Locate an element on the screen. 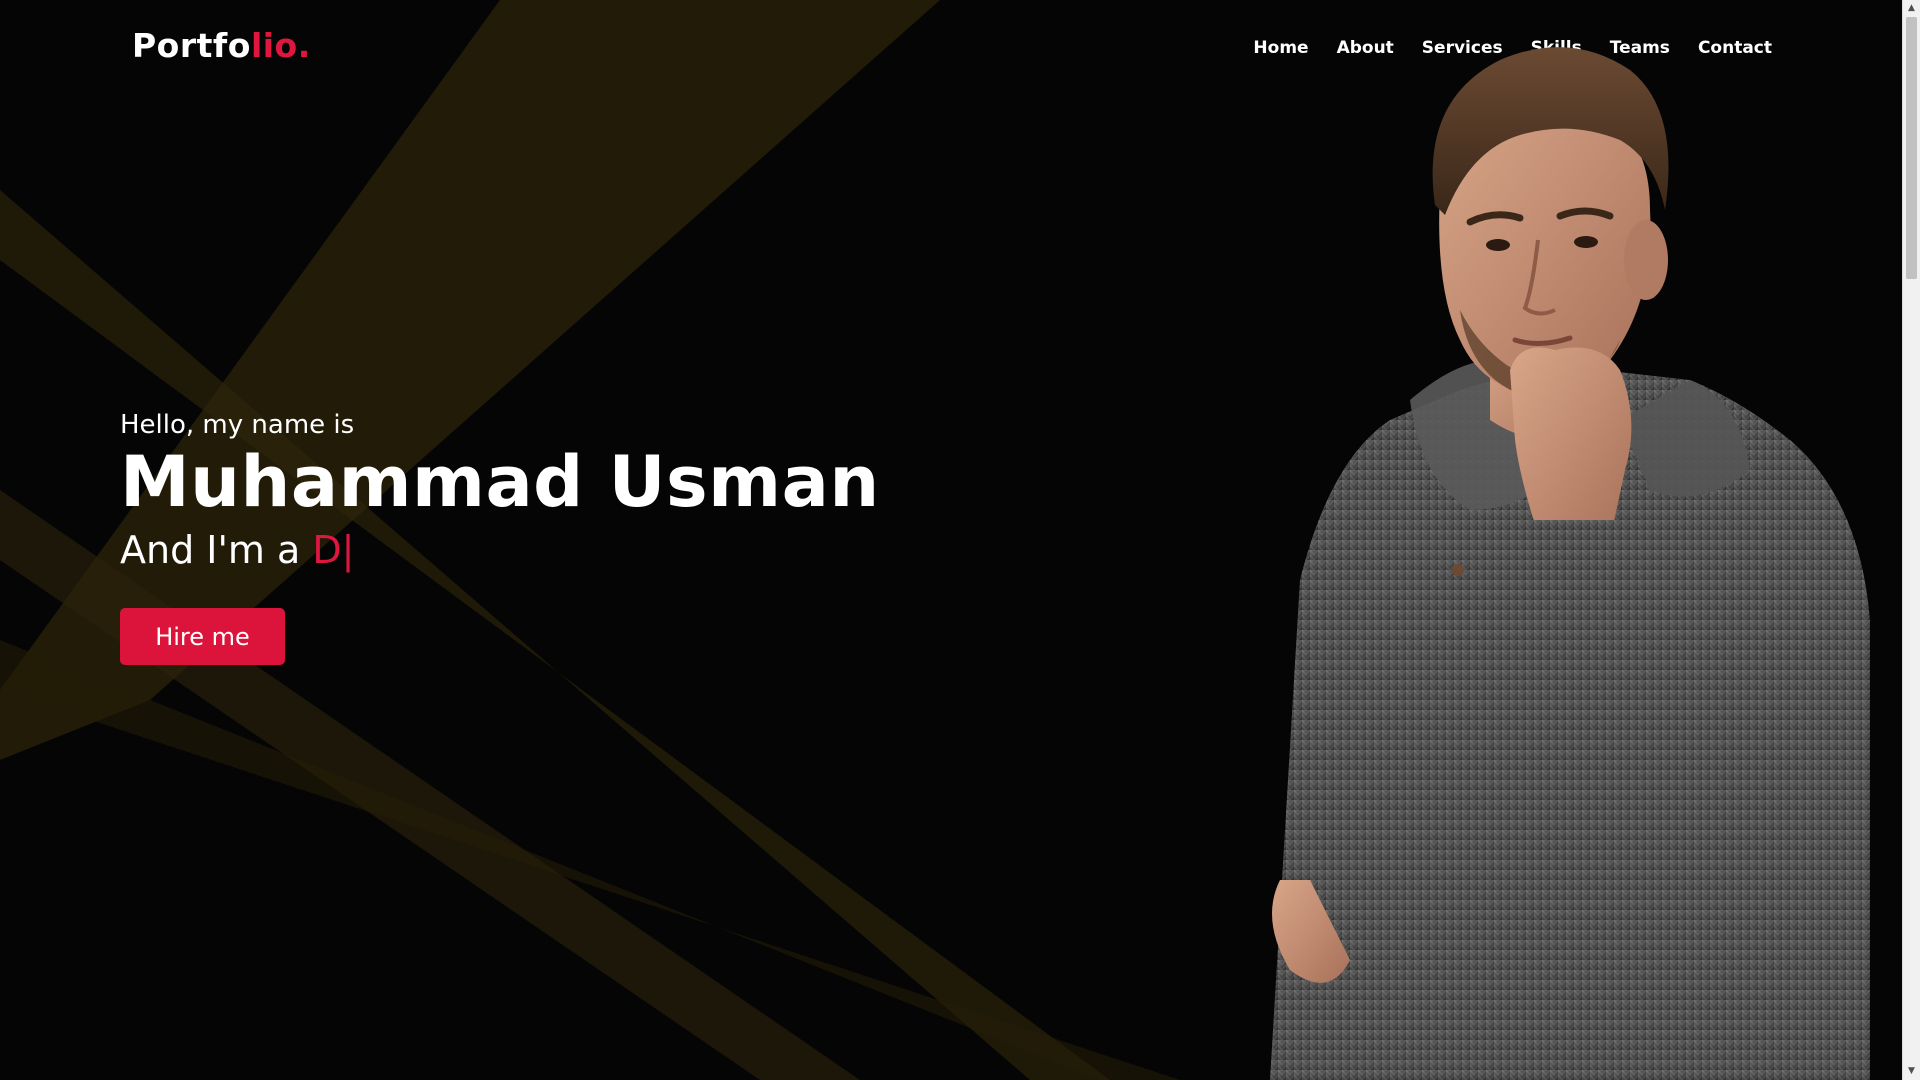  hero-role: And I'm a D| is located at coordinates (500, 550).